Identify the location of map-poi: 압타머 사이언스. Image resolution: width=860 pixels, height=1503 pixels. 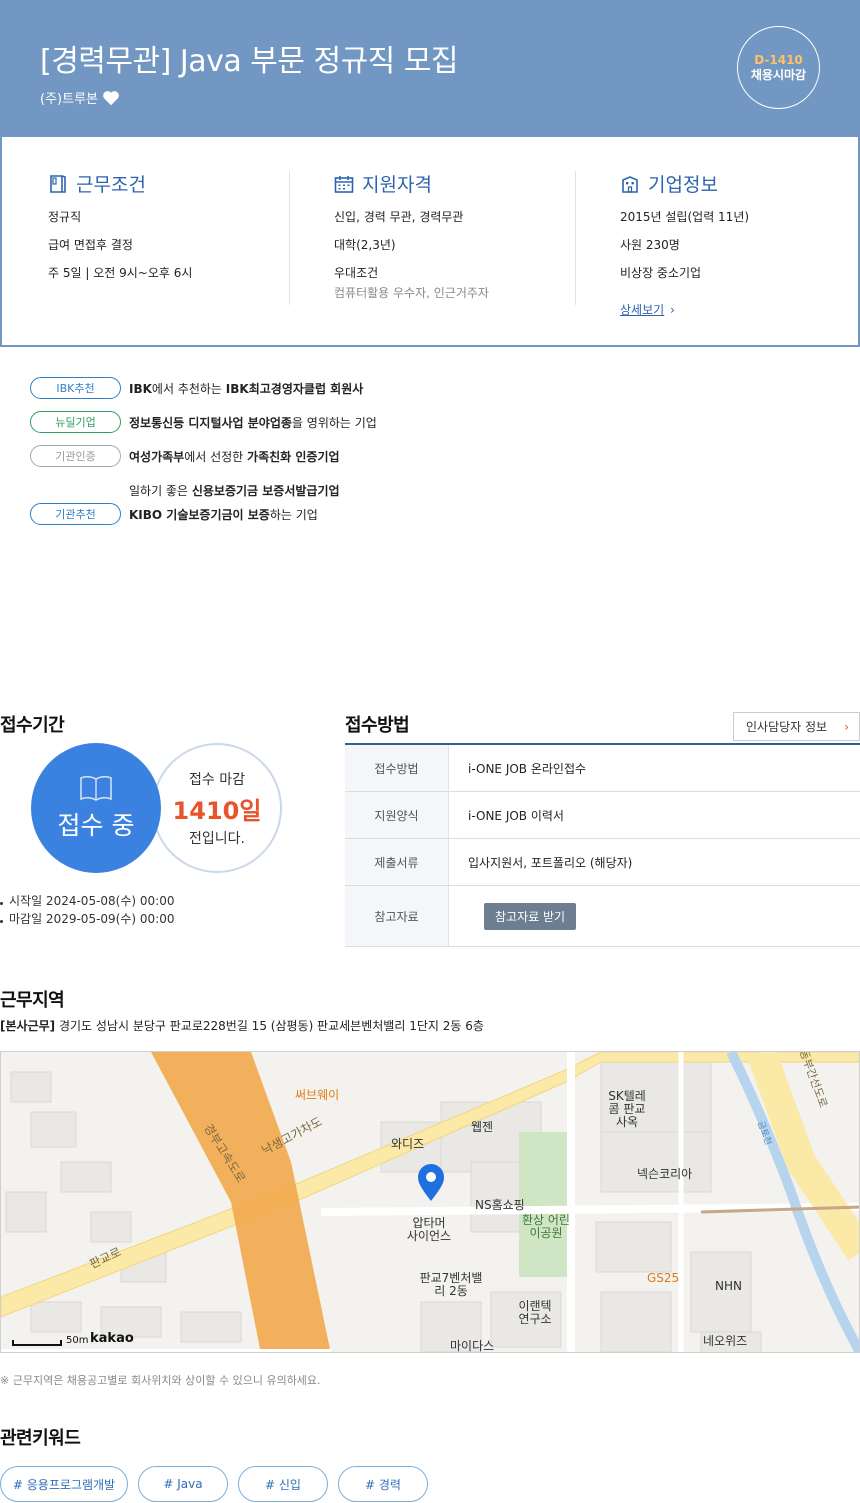
(429, 1229).